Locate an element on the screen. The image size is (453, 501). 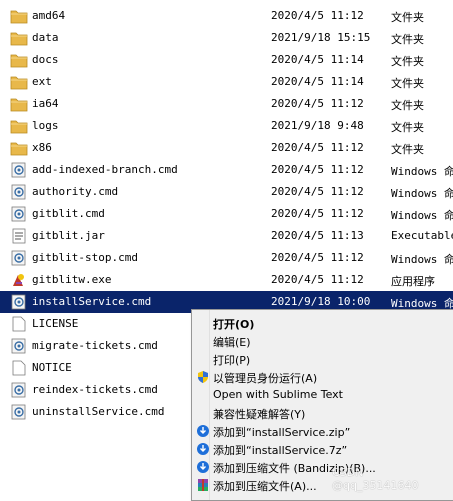
exe-app-icon is located at coordinates (19, 280).